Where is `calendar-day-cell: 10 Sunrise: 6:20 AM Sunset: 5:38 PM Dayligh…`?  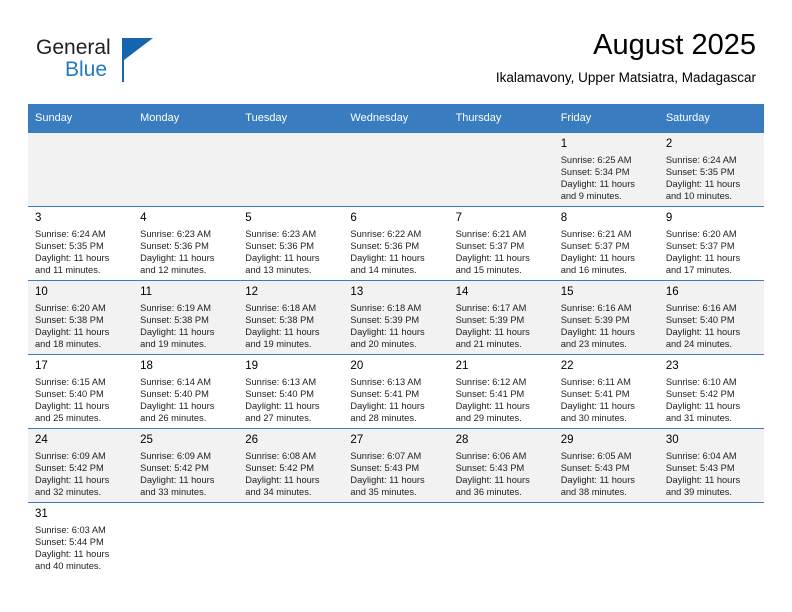 calendar-day-cell: 10 Sunrise: 6:20 AM Sunset: 5:38 PM Dayligh… is located at coordinates (81, 317).